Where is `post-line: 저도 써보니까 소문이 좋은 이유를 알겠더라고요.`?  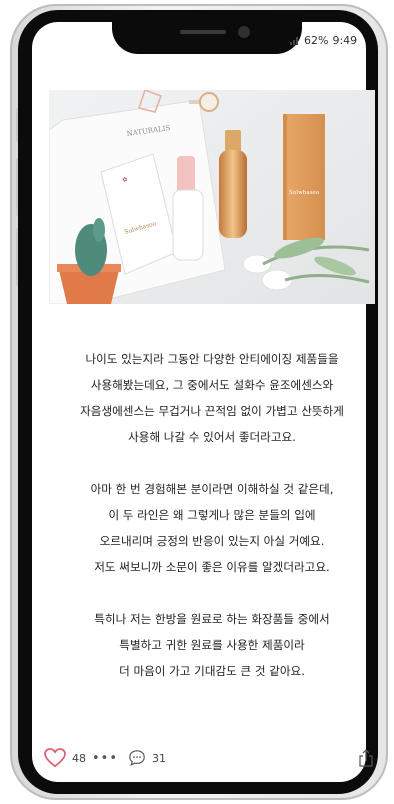 post-line: 저도 써보니까 소문이 좋은 이유를 알겠더라고요. is located at coordinates (212, 567).